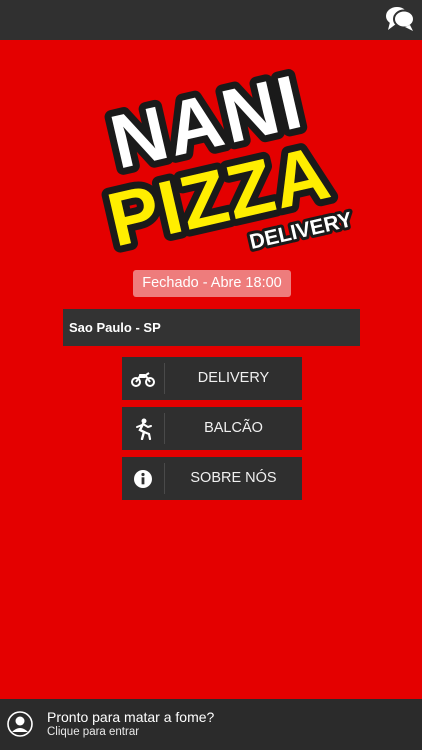 The image size is (422, 750). I want to click on balcao-button: BALCÃO, so click(212, 428).